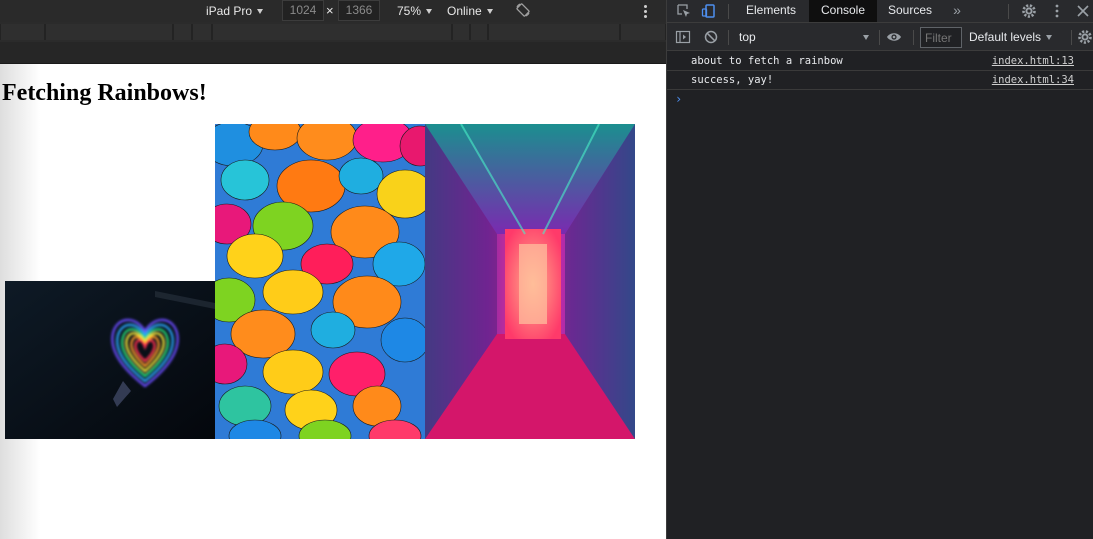 The image size is (1093, 539). Describe the element at coordinates (1033, 80) in the screenshot. I see `console-message-source-link: index.html:34` at that location.